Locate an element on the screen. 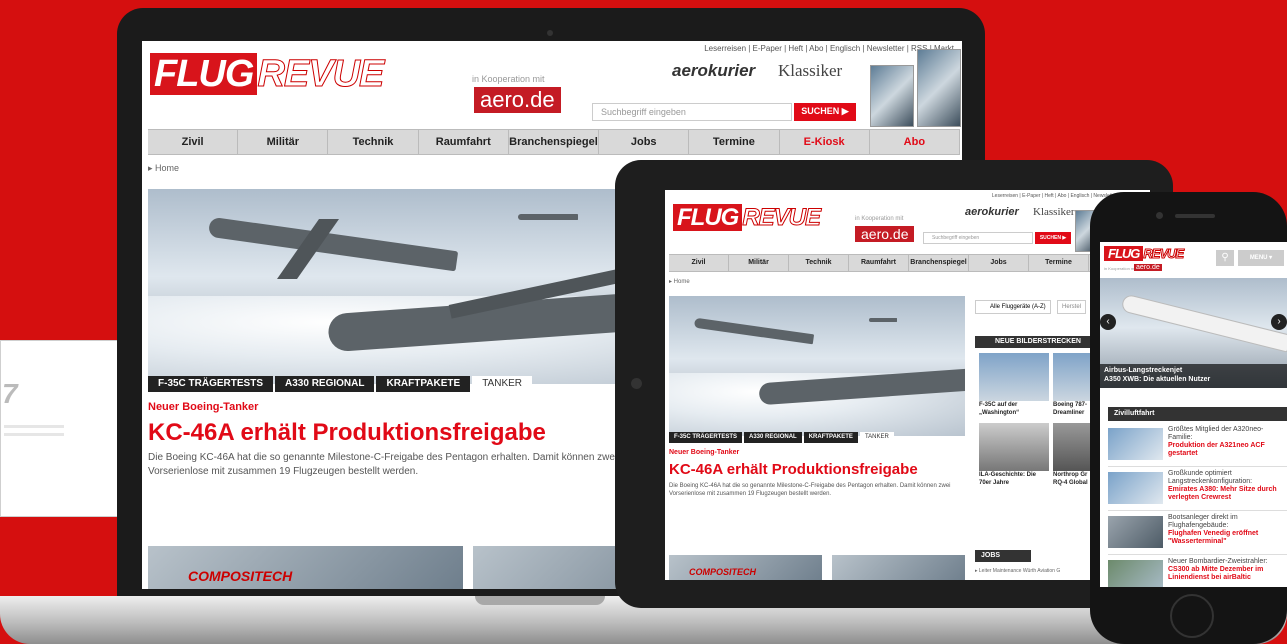 This screenshot has width=1287, height=644. tablet-home-button is located at coordinates (636, 383).